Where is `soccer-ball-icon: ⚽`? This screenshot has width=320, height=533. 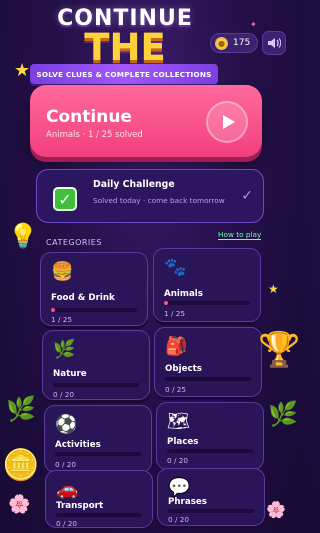
soccer-ball-icon: ⚽ is located at coordinates (66, 424).